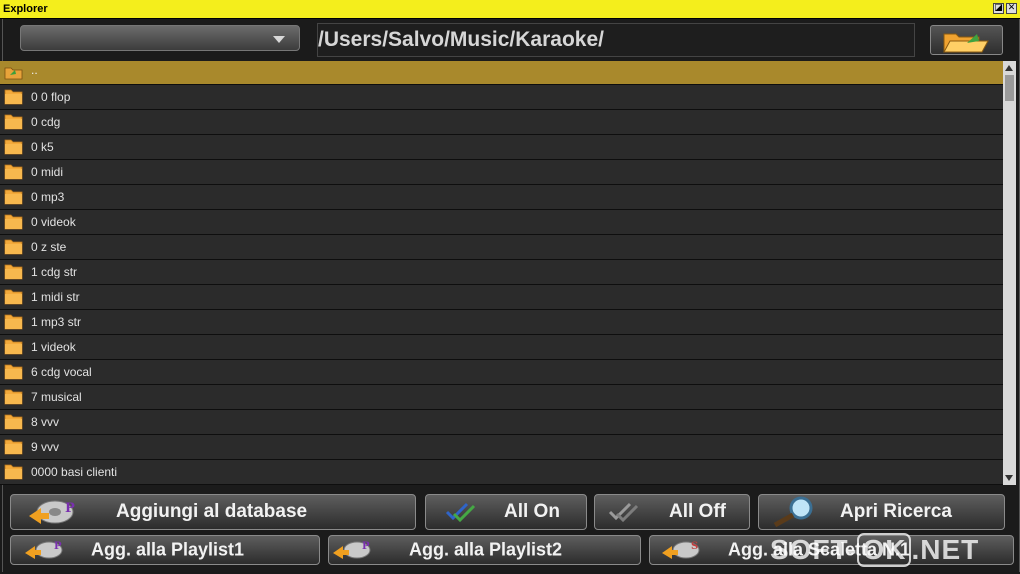 This screenshot has width=1020, height=574. Describe the element at coordinates (694, 546) in the screenshot. I see `svg-text: S` at that location.